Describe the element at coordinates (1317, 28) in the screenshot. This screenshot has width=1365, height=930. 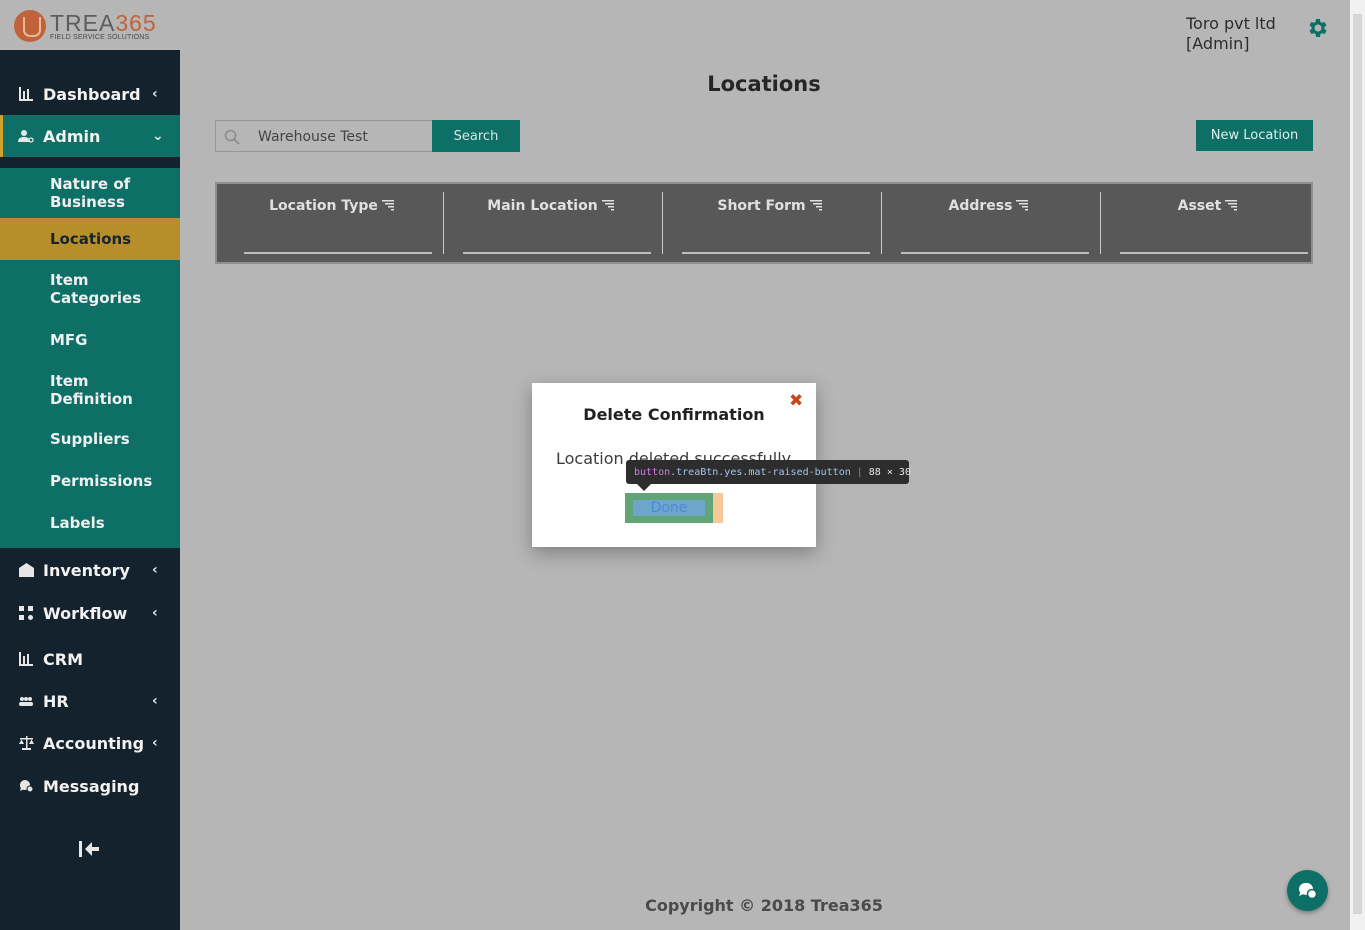
I see `gear-icon` at that location.